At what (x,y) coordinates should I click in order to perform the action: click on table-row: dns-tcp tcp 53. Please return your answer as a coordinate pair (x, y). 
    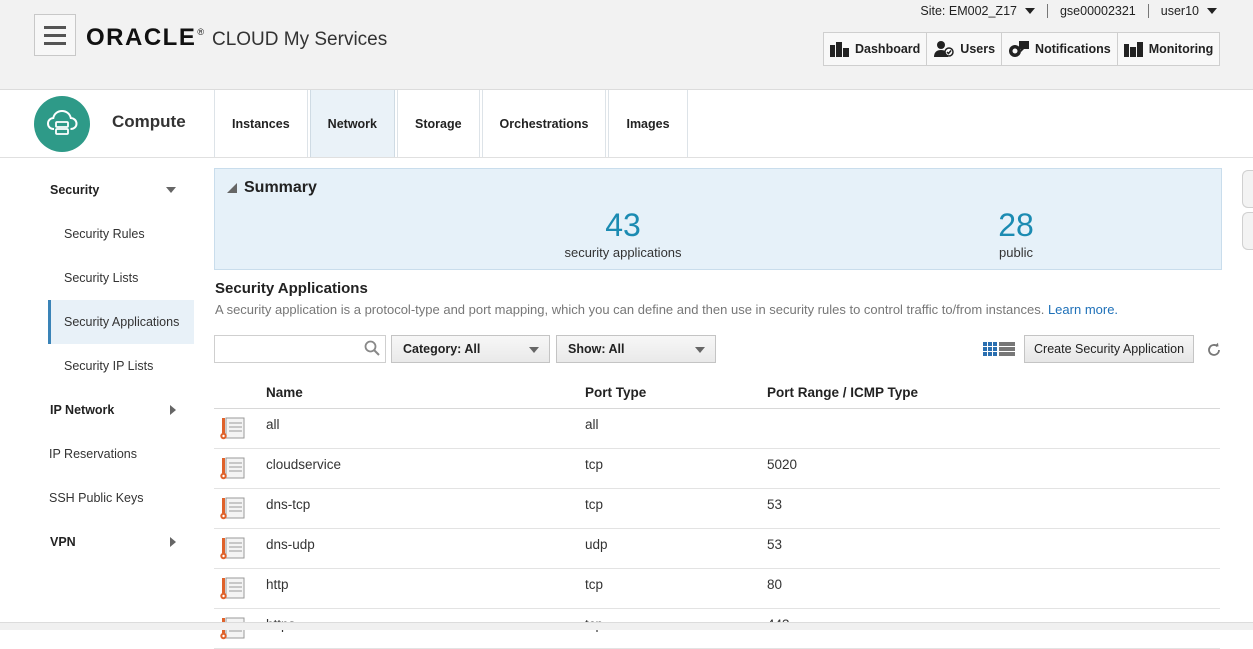
    Looking at the image, I should click on (717, 509).